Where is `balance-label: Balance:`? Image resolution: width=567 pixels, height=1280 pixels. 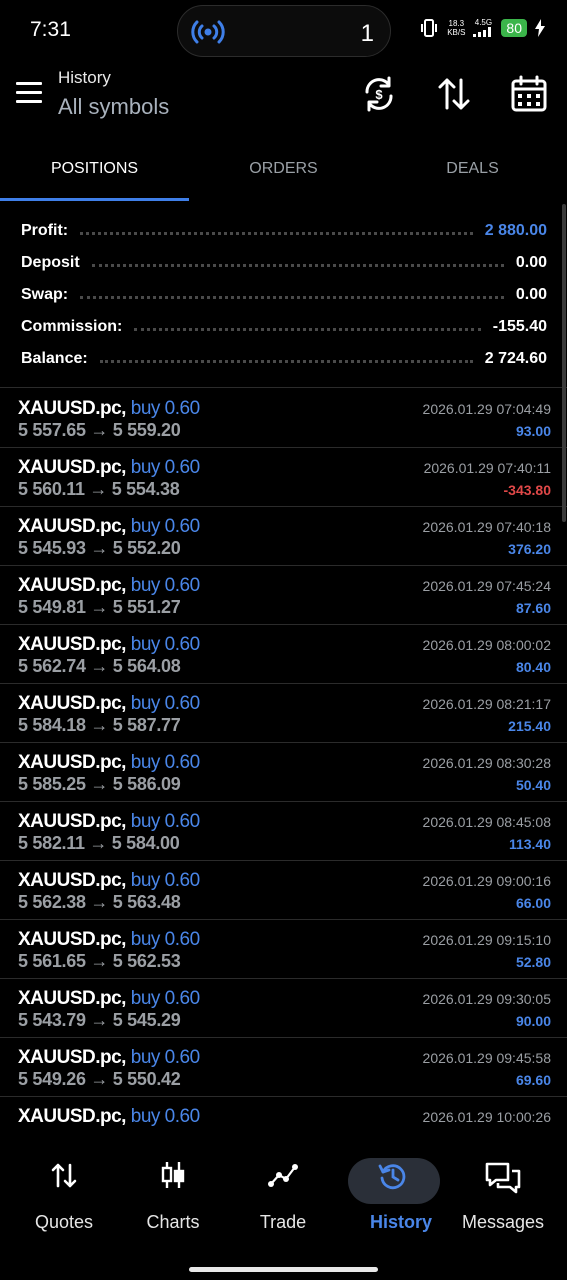 balance-label: Balance: is located at coordinates (54, 358).